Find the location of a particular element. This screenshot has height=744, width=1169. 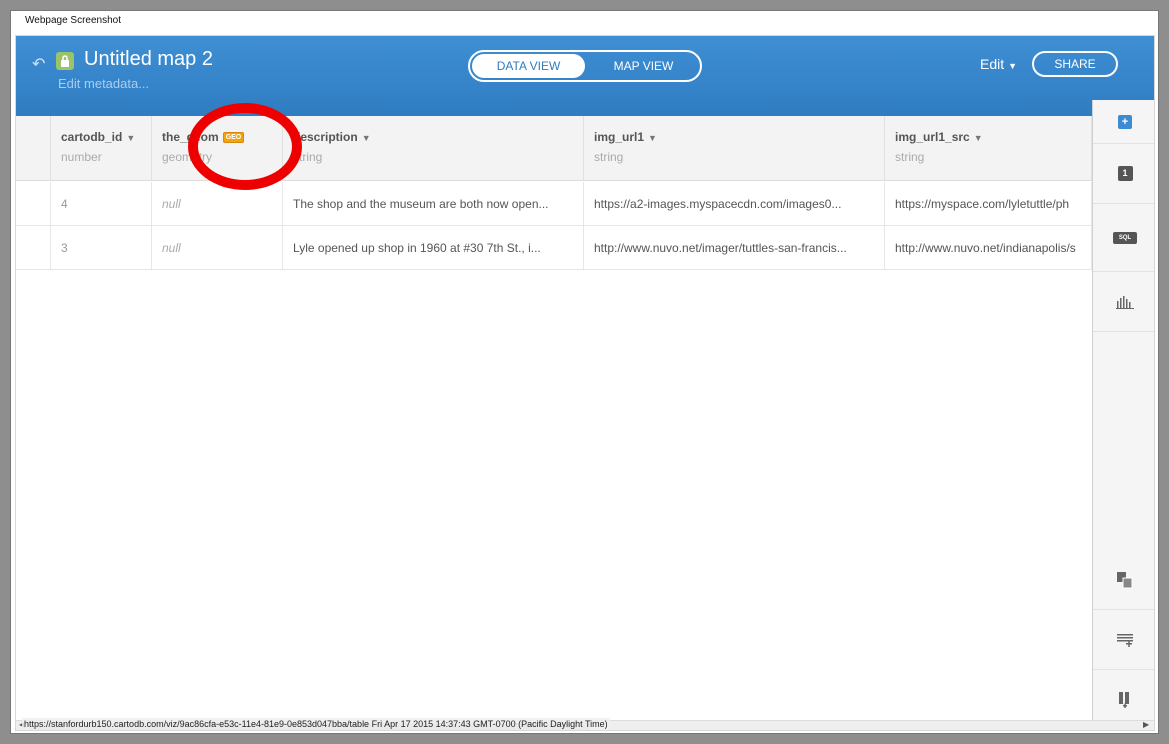

merge-tables-button is located at coordinates (1123, 580).